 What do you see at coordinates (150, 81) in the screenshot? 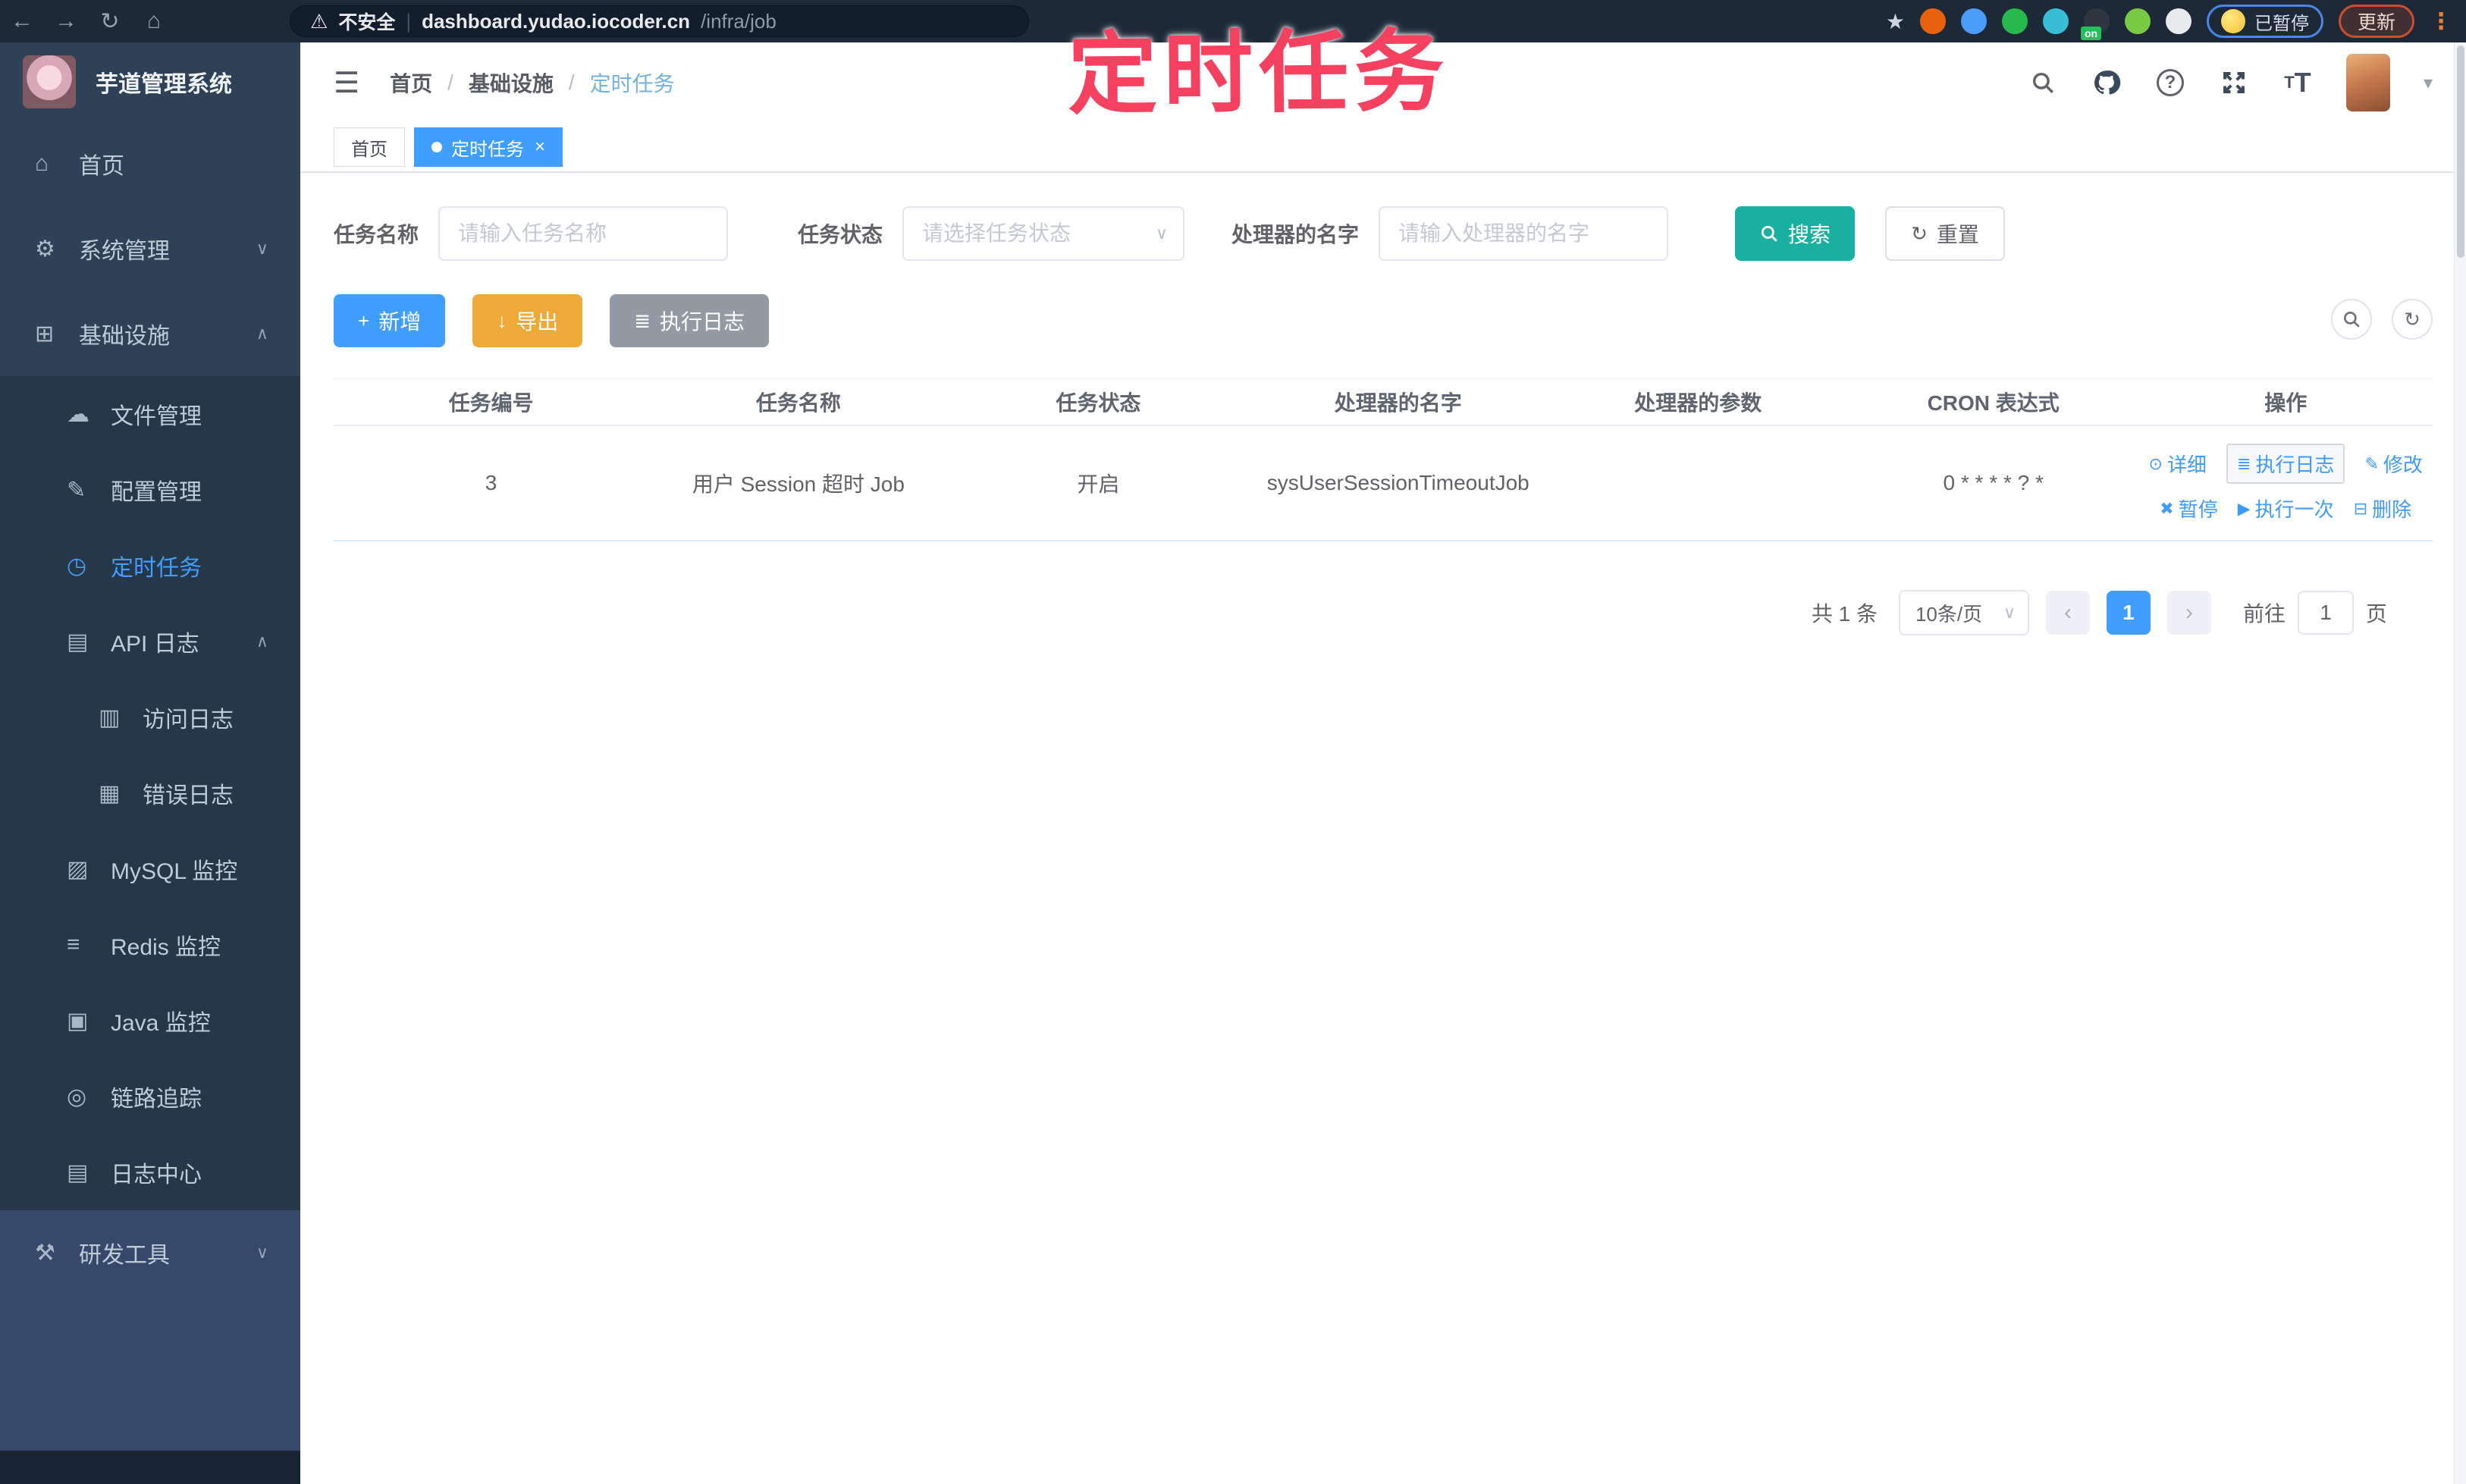
I see `app-logo-row: 芋道管理系统` at bounding box center [150, 81].